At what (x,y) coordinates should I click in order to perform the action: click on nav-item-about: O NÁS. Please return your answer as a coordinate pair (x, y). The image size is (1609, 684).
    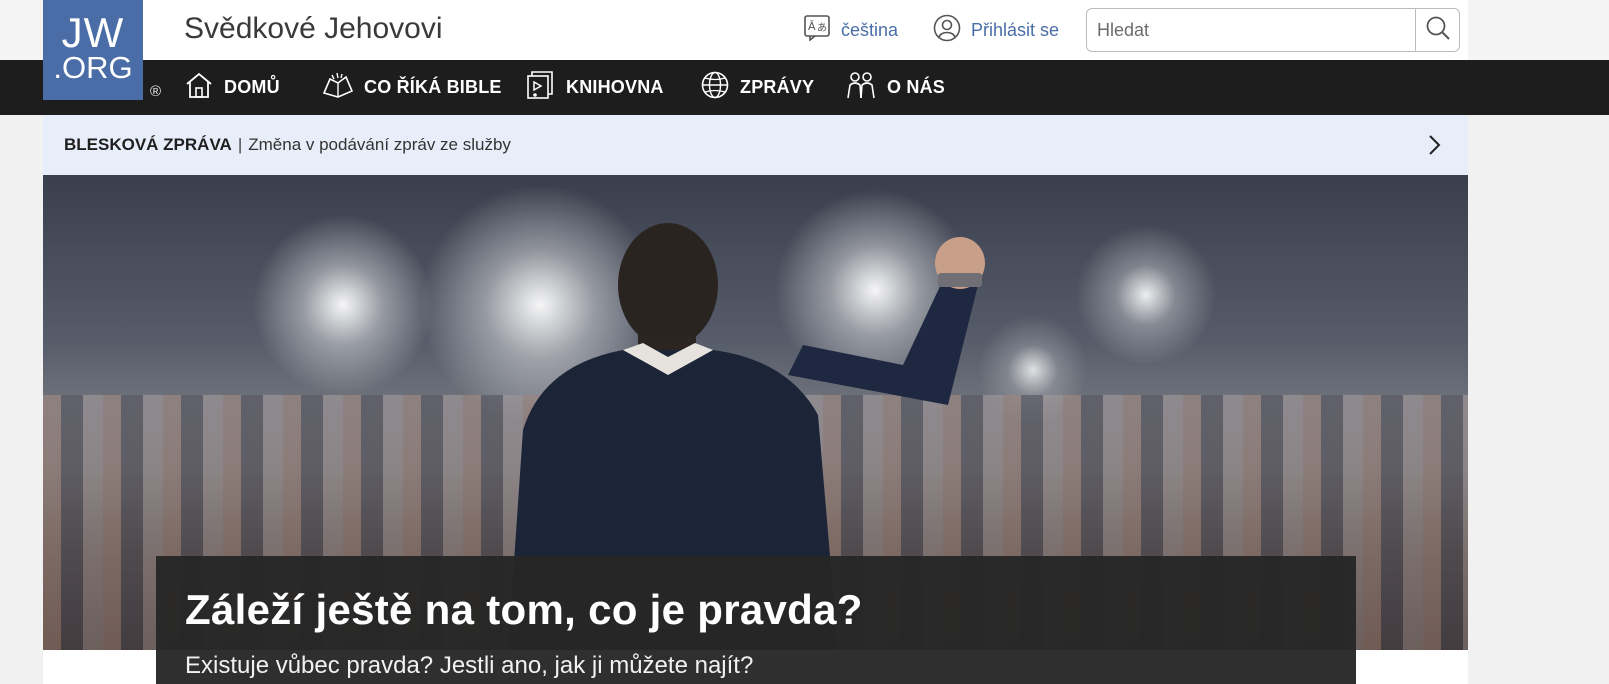
    Looking at the image, I should click on (895, 87).